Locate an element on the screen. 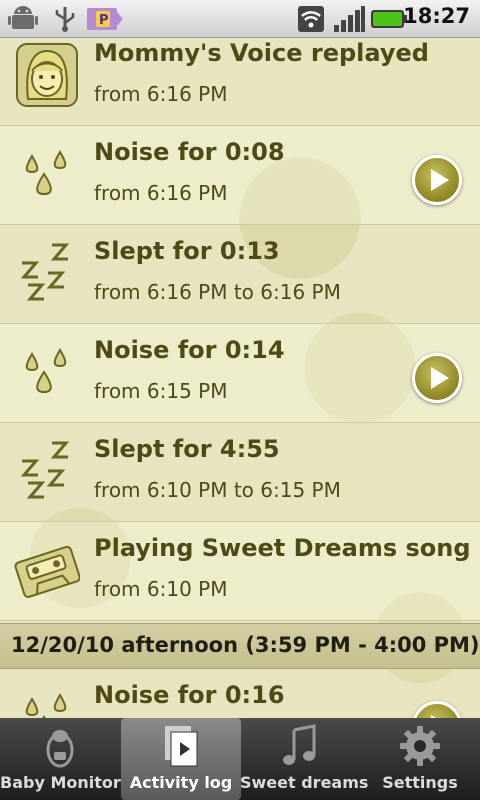 This screenshot has width=480, height=800. usb-icon is located at coordinates (65, 19).